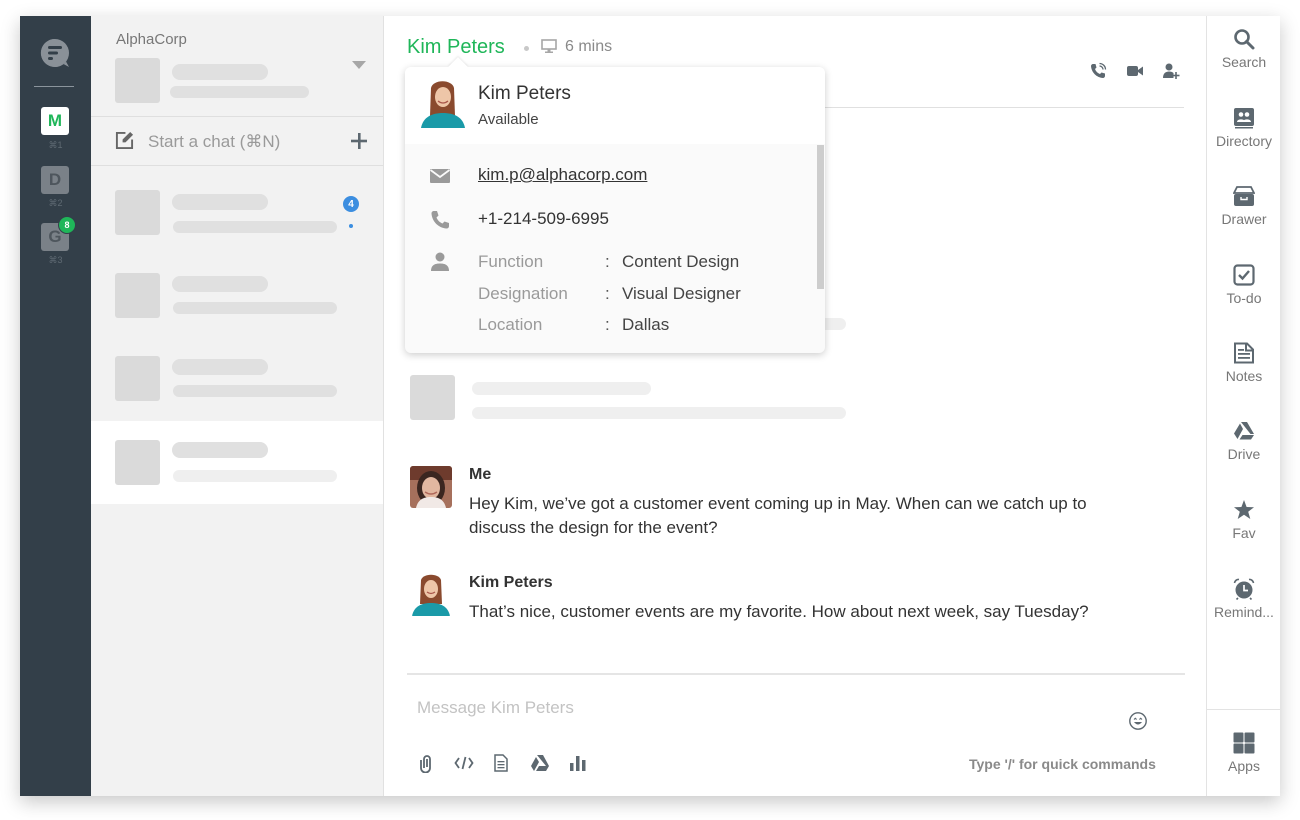  Describe the element at coordinates (55, 145) in the screenshot. I see `workspace-shortcut: ⌘1` at that location.